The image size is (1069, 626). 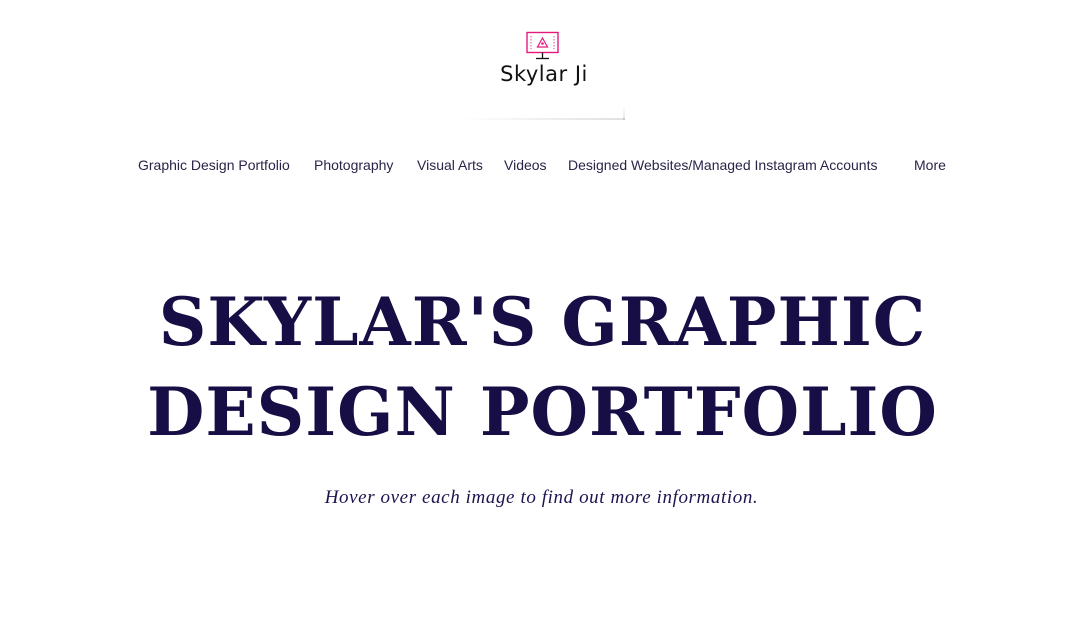 I want to click on nav-item-videos: Videos, so click(x=525, y=165).